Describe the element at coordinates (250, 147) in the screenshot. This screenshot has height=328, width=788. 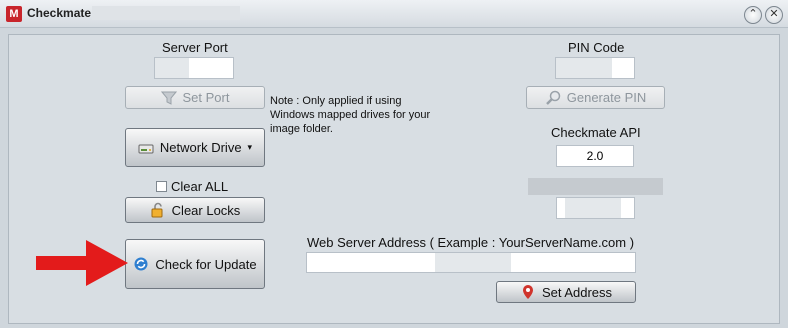
I see `chevron-down-icon: ▾` at that location.